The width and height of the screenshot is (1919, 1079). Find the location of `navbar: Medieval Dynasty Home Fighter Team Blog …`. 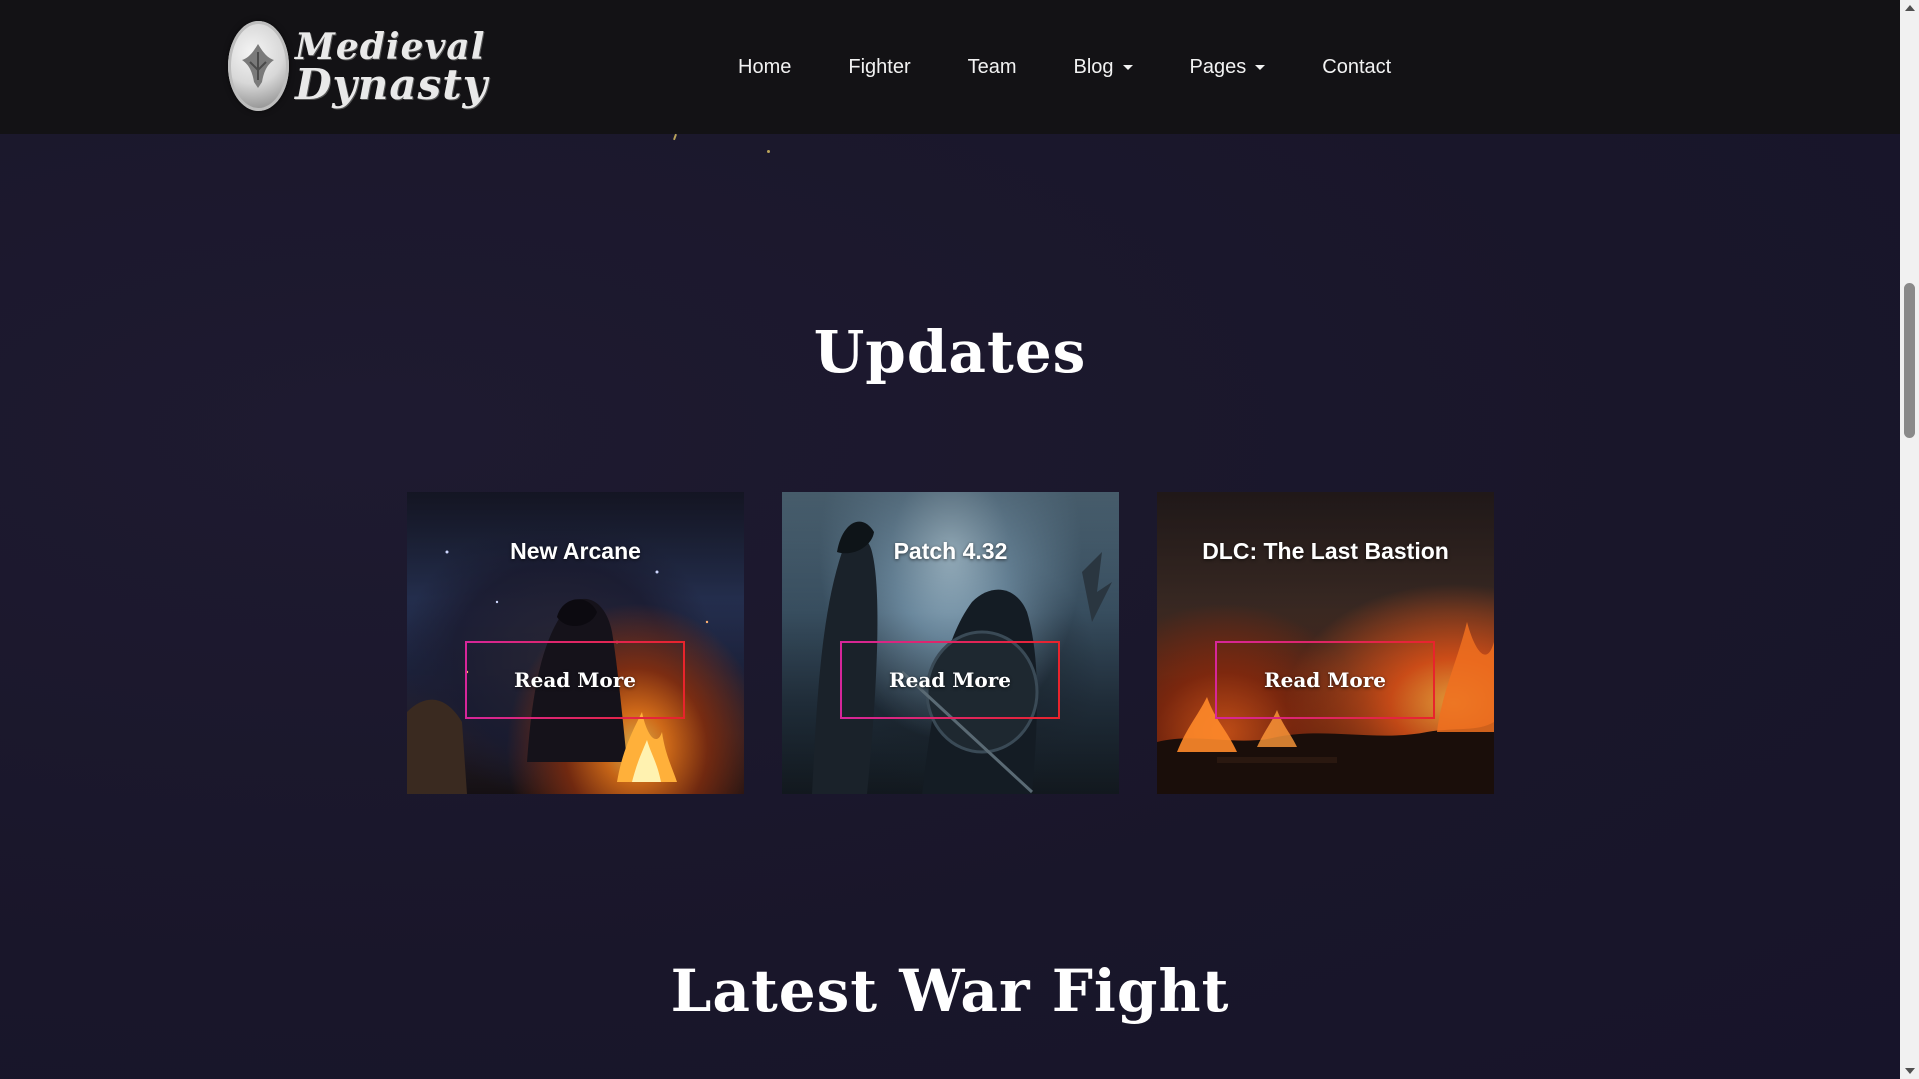

navbar: Medieval Dynasty Home Fighter Team Blog … is located at coordinates (950, 67).